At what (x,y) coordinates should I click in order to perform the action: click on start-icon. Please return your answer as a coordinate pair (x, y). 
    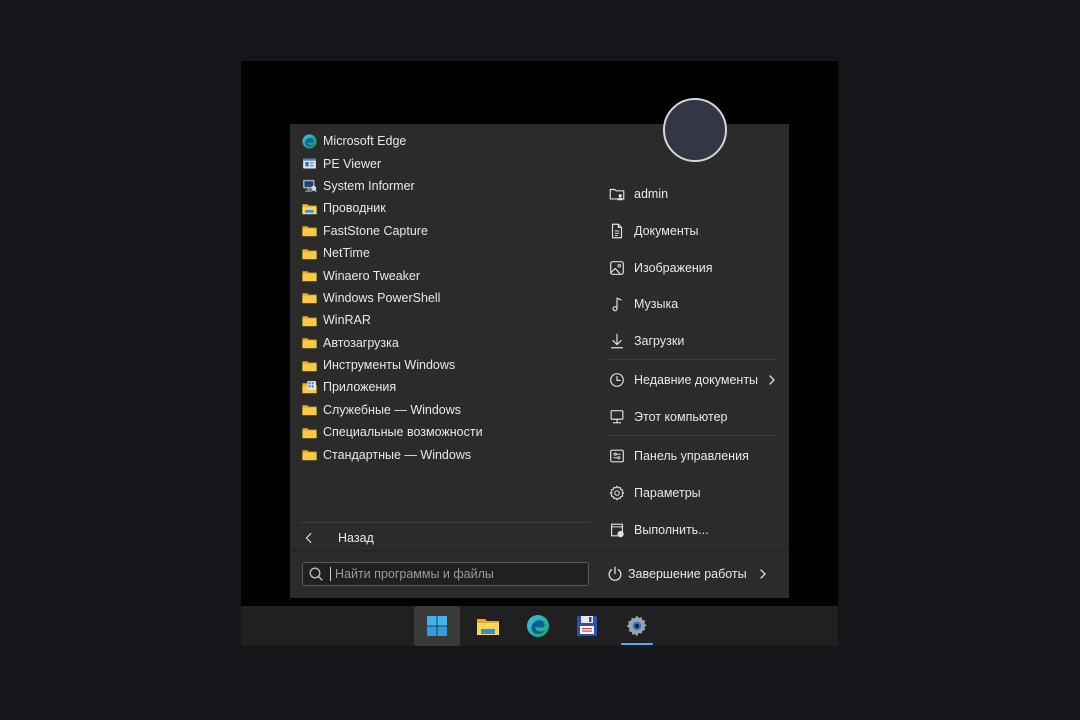
    Looking at the image, I should click on (437, 626).